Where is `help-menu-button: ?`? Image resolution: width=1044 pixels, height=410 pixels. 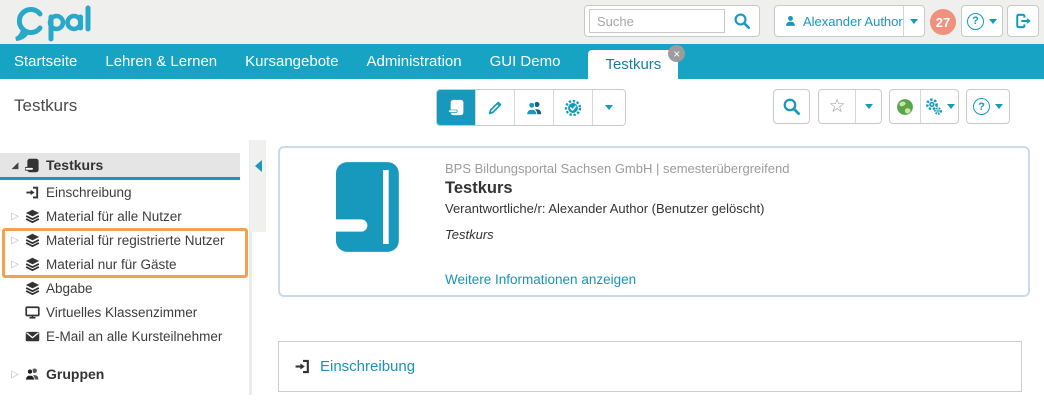 help-menu-button: ? is located at coordinates (982, 21).